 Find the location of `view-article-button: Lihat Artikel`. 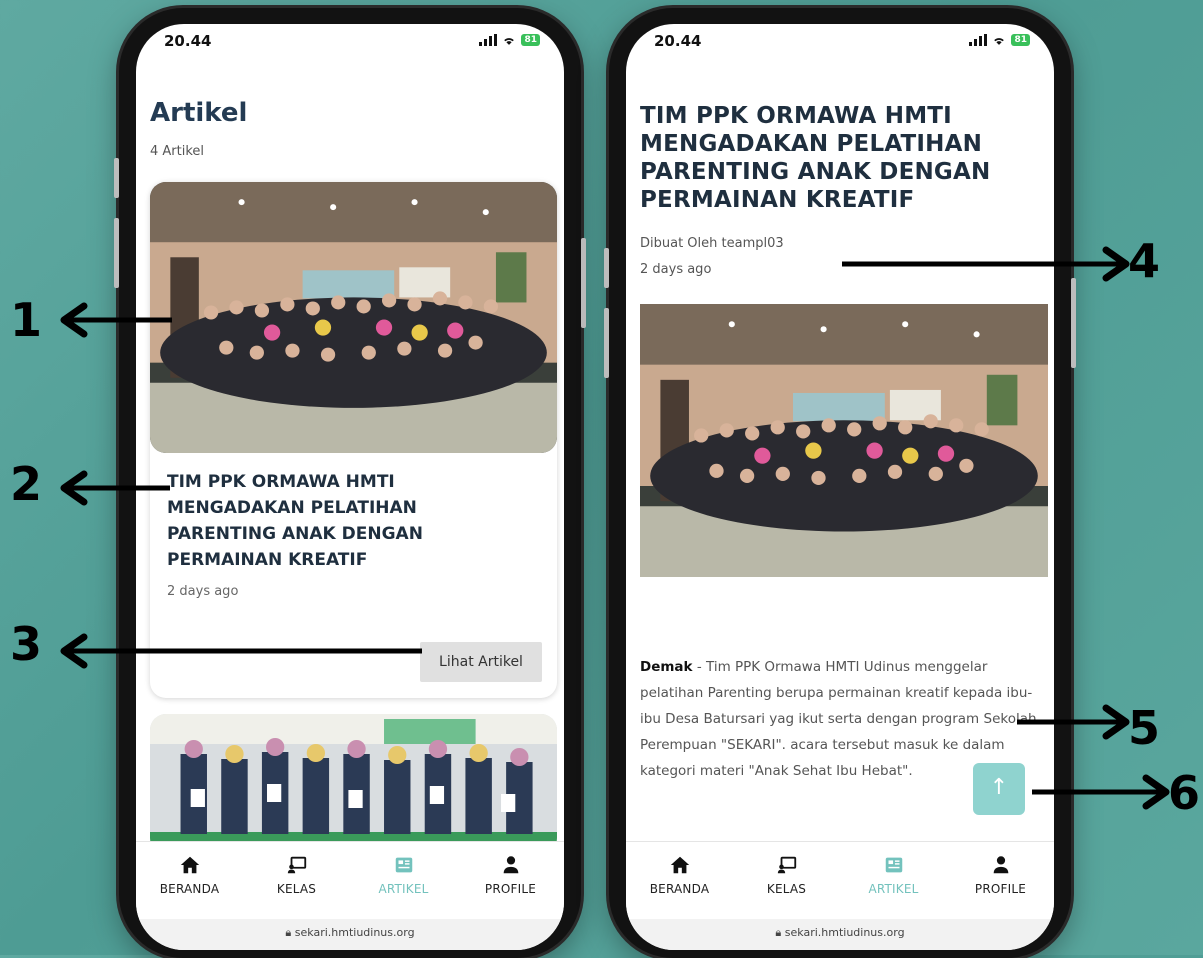

view-article-button: Lihat Artikel is located at coordinates (481, 662).